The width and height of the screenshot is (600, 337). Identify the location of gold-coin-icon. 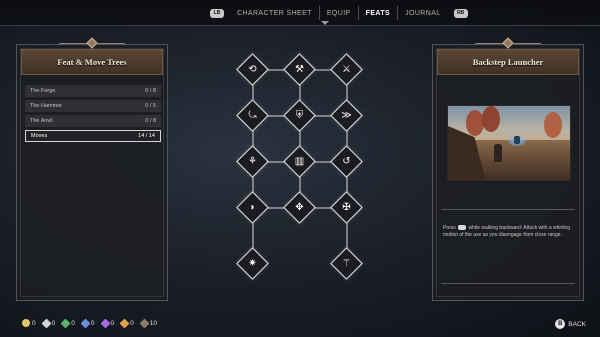
(26, 323).